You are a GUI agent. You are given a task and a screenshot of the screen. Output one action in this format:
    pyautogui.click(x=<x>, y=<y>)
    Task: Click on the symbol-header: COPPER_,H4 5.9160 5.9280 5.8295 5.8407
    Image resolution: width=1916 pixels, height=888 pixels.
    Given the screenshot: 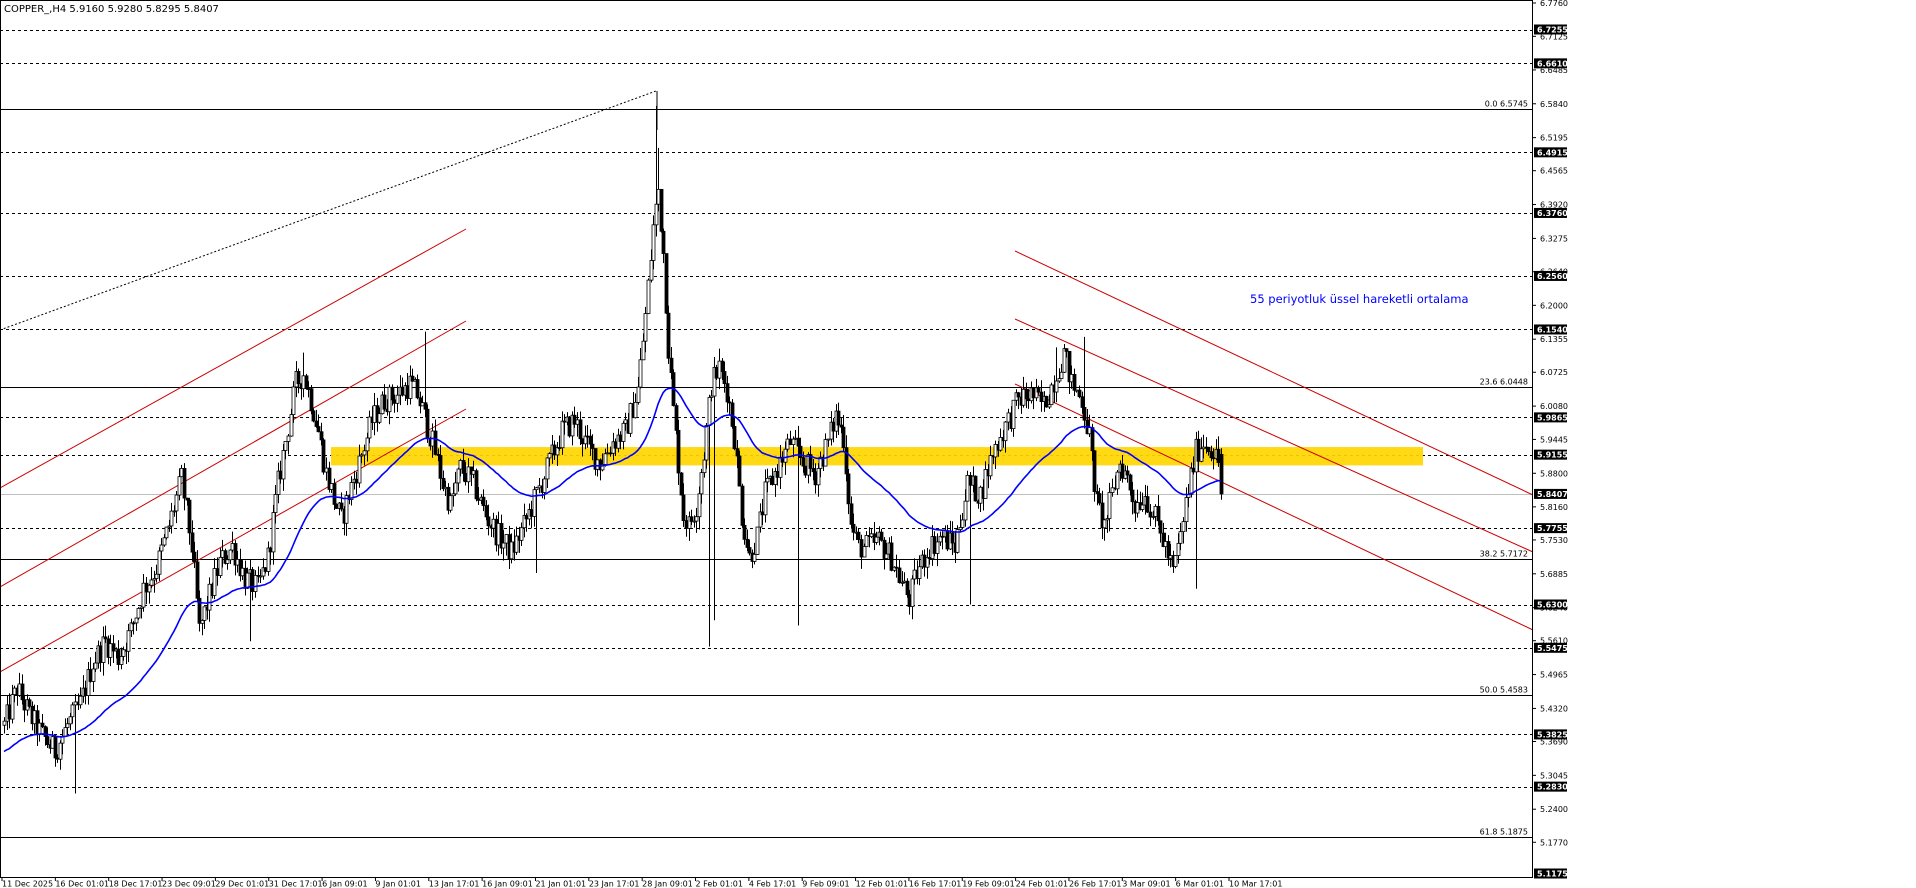 What is the action you would take?
    pyautogui.click(x=111, y=9)
    